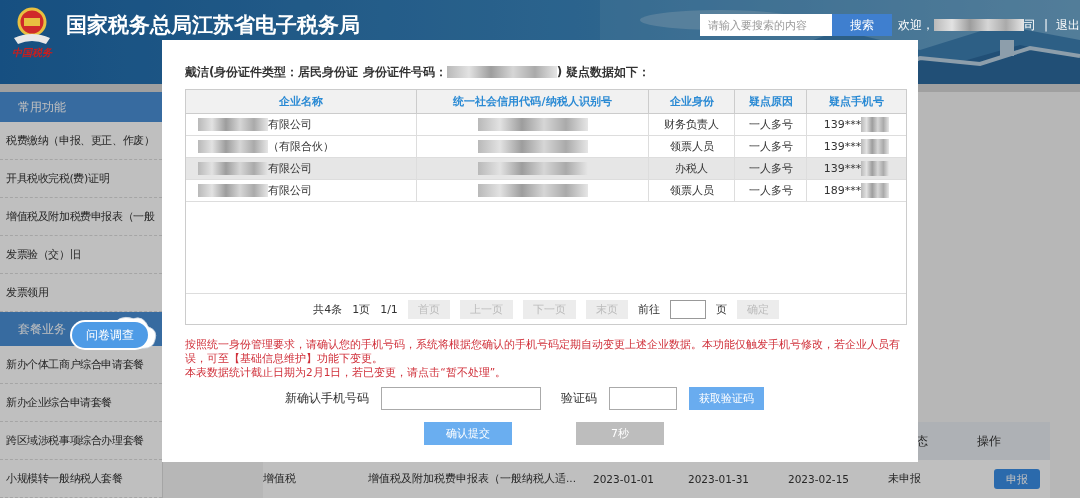  Describe the element at coordinates (546, 147) in the screenshot. I see `table-row: （有限合伙） 领票人员 一人多号 139***` at that location.